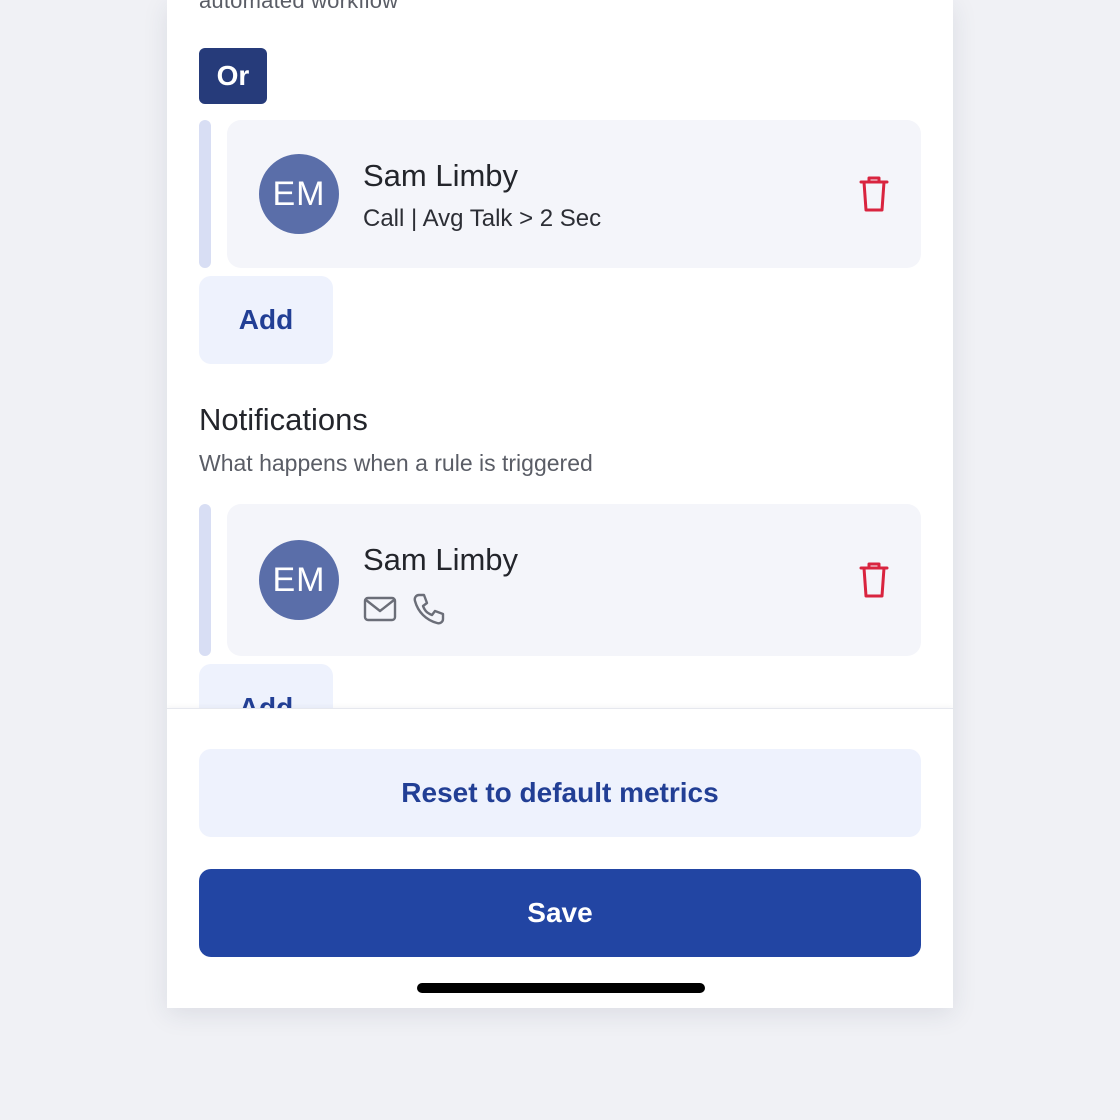 This screenshot has width=1120, height=1120. Describe the element at coordinates (380, 609) in the screenshot. I see `mail-icon` at that location.